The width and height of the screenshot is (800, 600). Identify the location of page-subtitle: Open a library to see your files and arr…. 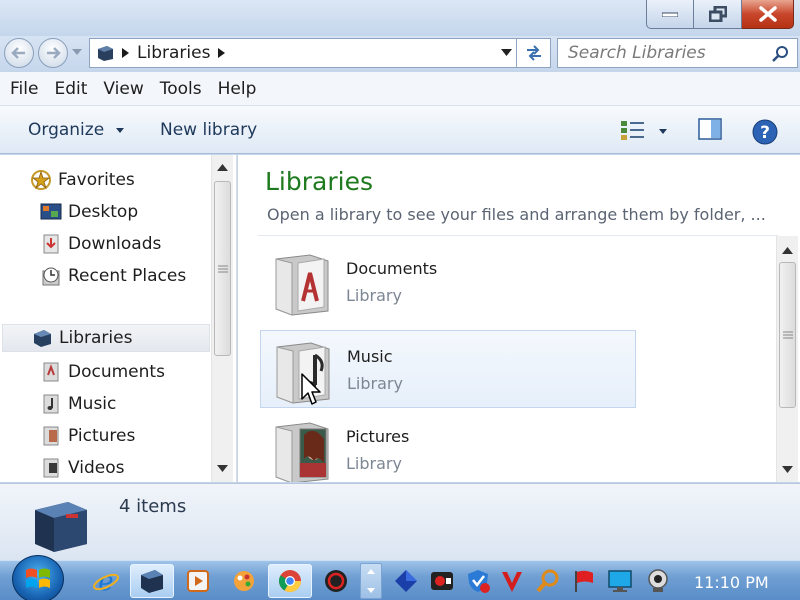
(516, 214).